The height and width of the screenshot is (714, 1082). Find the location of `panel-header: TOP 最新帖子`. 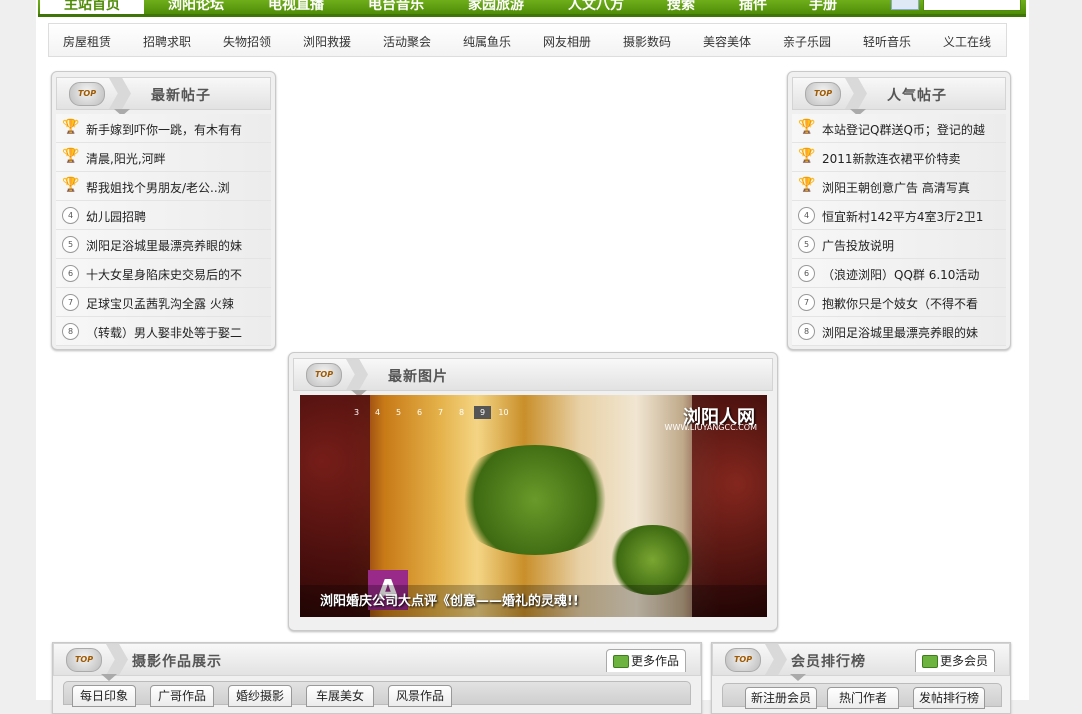

panel-header: TOP 最新帖子 is located at coordinates (163, 93).